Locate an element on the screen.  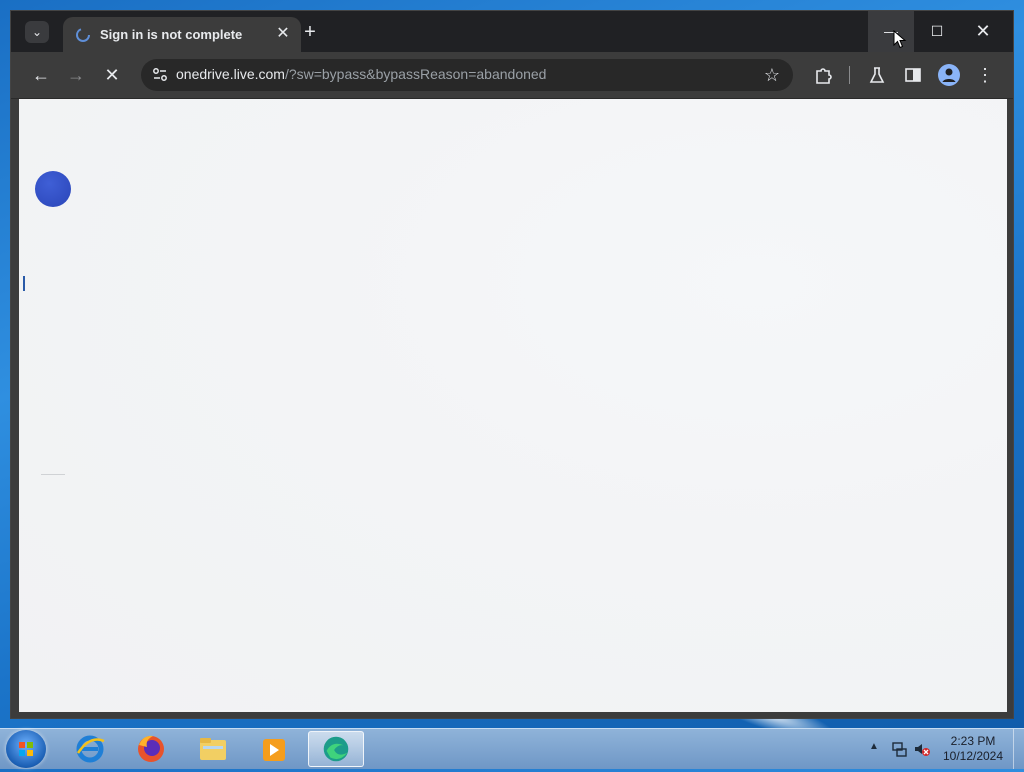
clock-date: 10/12/2024 is located at coordinates (973, 756).